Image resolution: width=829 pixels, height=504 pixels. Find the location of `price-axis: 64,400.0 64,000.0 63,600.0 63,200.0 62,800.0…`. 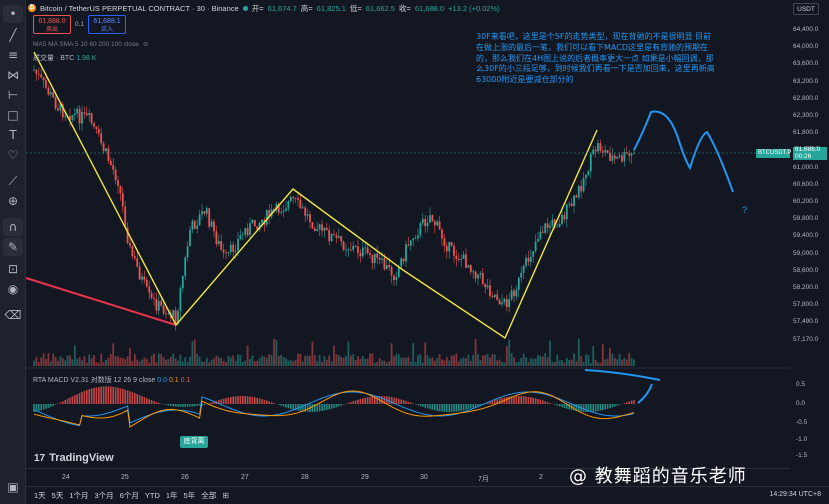

price-axis: 64,400.0 64,000.0 63,600.0 63,200.0 62,800.0… is located at coordinates (809, 252).